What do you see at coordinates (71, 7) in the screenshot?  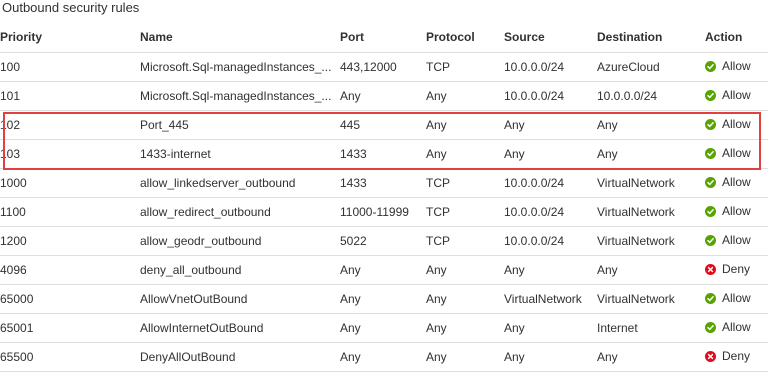 I see `section-title: Outbound security rules` at bounding box center [71, 7].